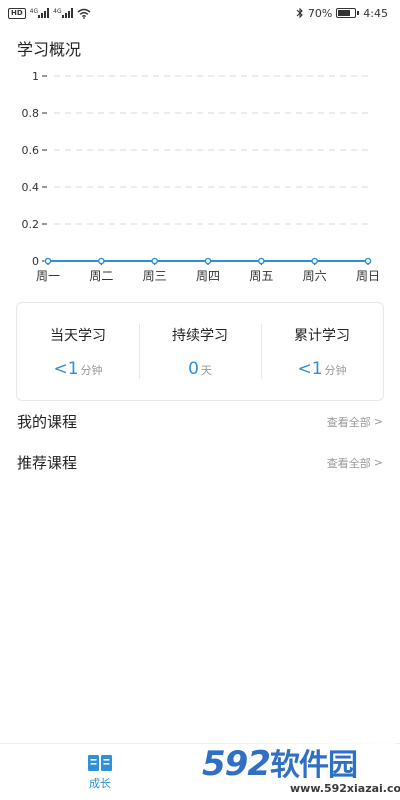 Image resolution: width=400 pixels, height=800 pixels. I want to click on status-bar-right: 70% 4:45, so click(342, 13).